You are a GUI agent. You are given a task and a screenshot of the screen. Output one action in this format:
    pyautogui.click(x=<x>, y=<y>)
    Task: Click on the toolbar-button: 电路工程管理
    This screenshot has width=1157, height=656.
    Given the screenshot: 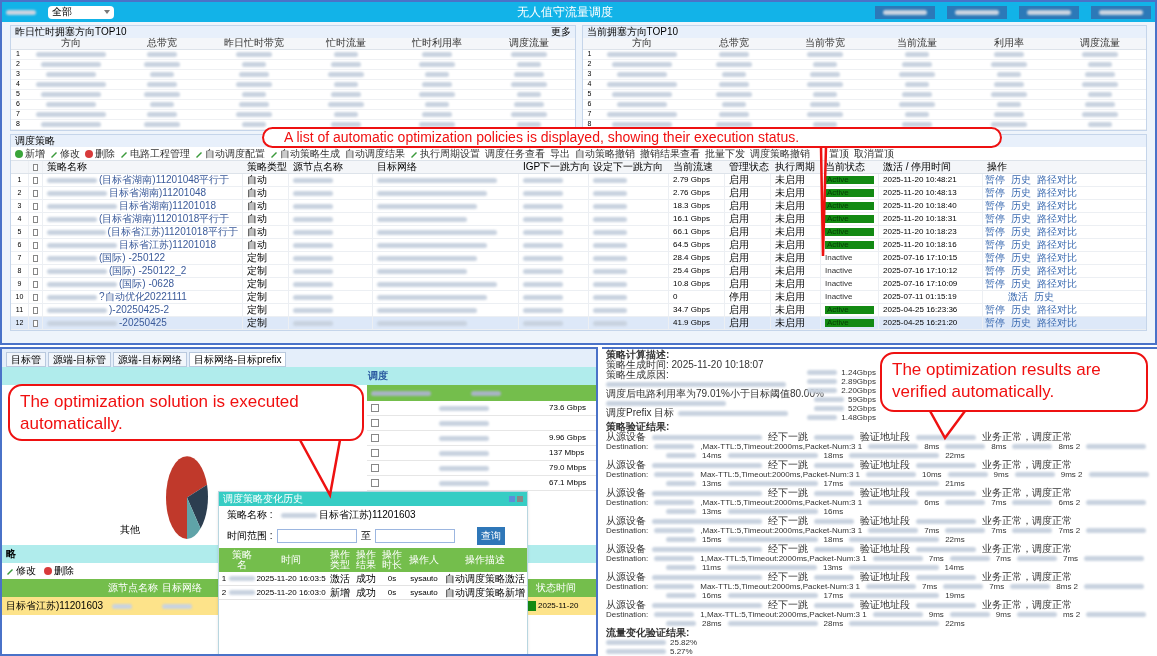 What is the action you would take?
    pyautogui.click(x=155, y=153)
    